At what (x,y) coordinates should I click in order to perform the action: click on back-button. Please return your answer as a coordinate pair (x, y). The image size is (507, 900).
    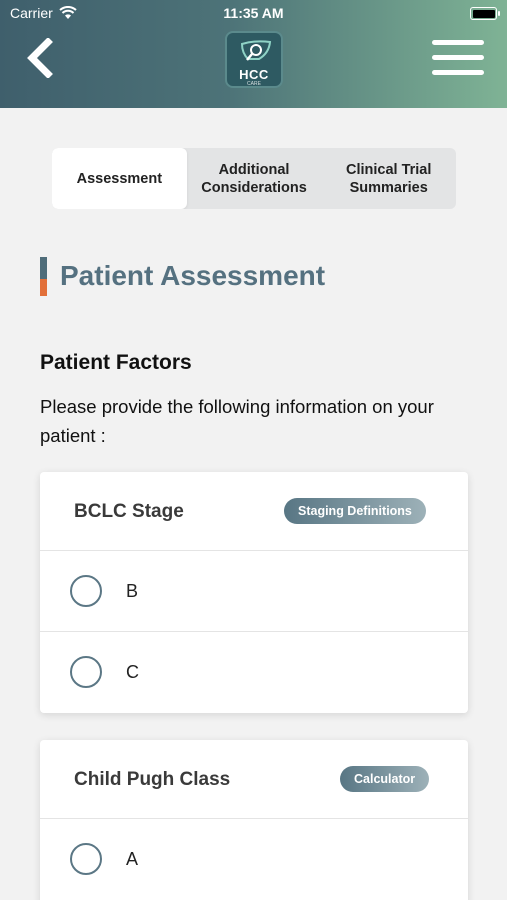
    Looking at the image, I should click on (40, 58).